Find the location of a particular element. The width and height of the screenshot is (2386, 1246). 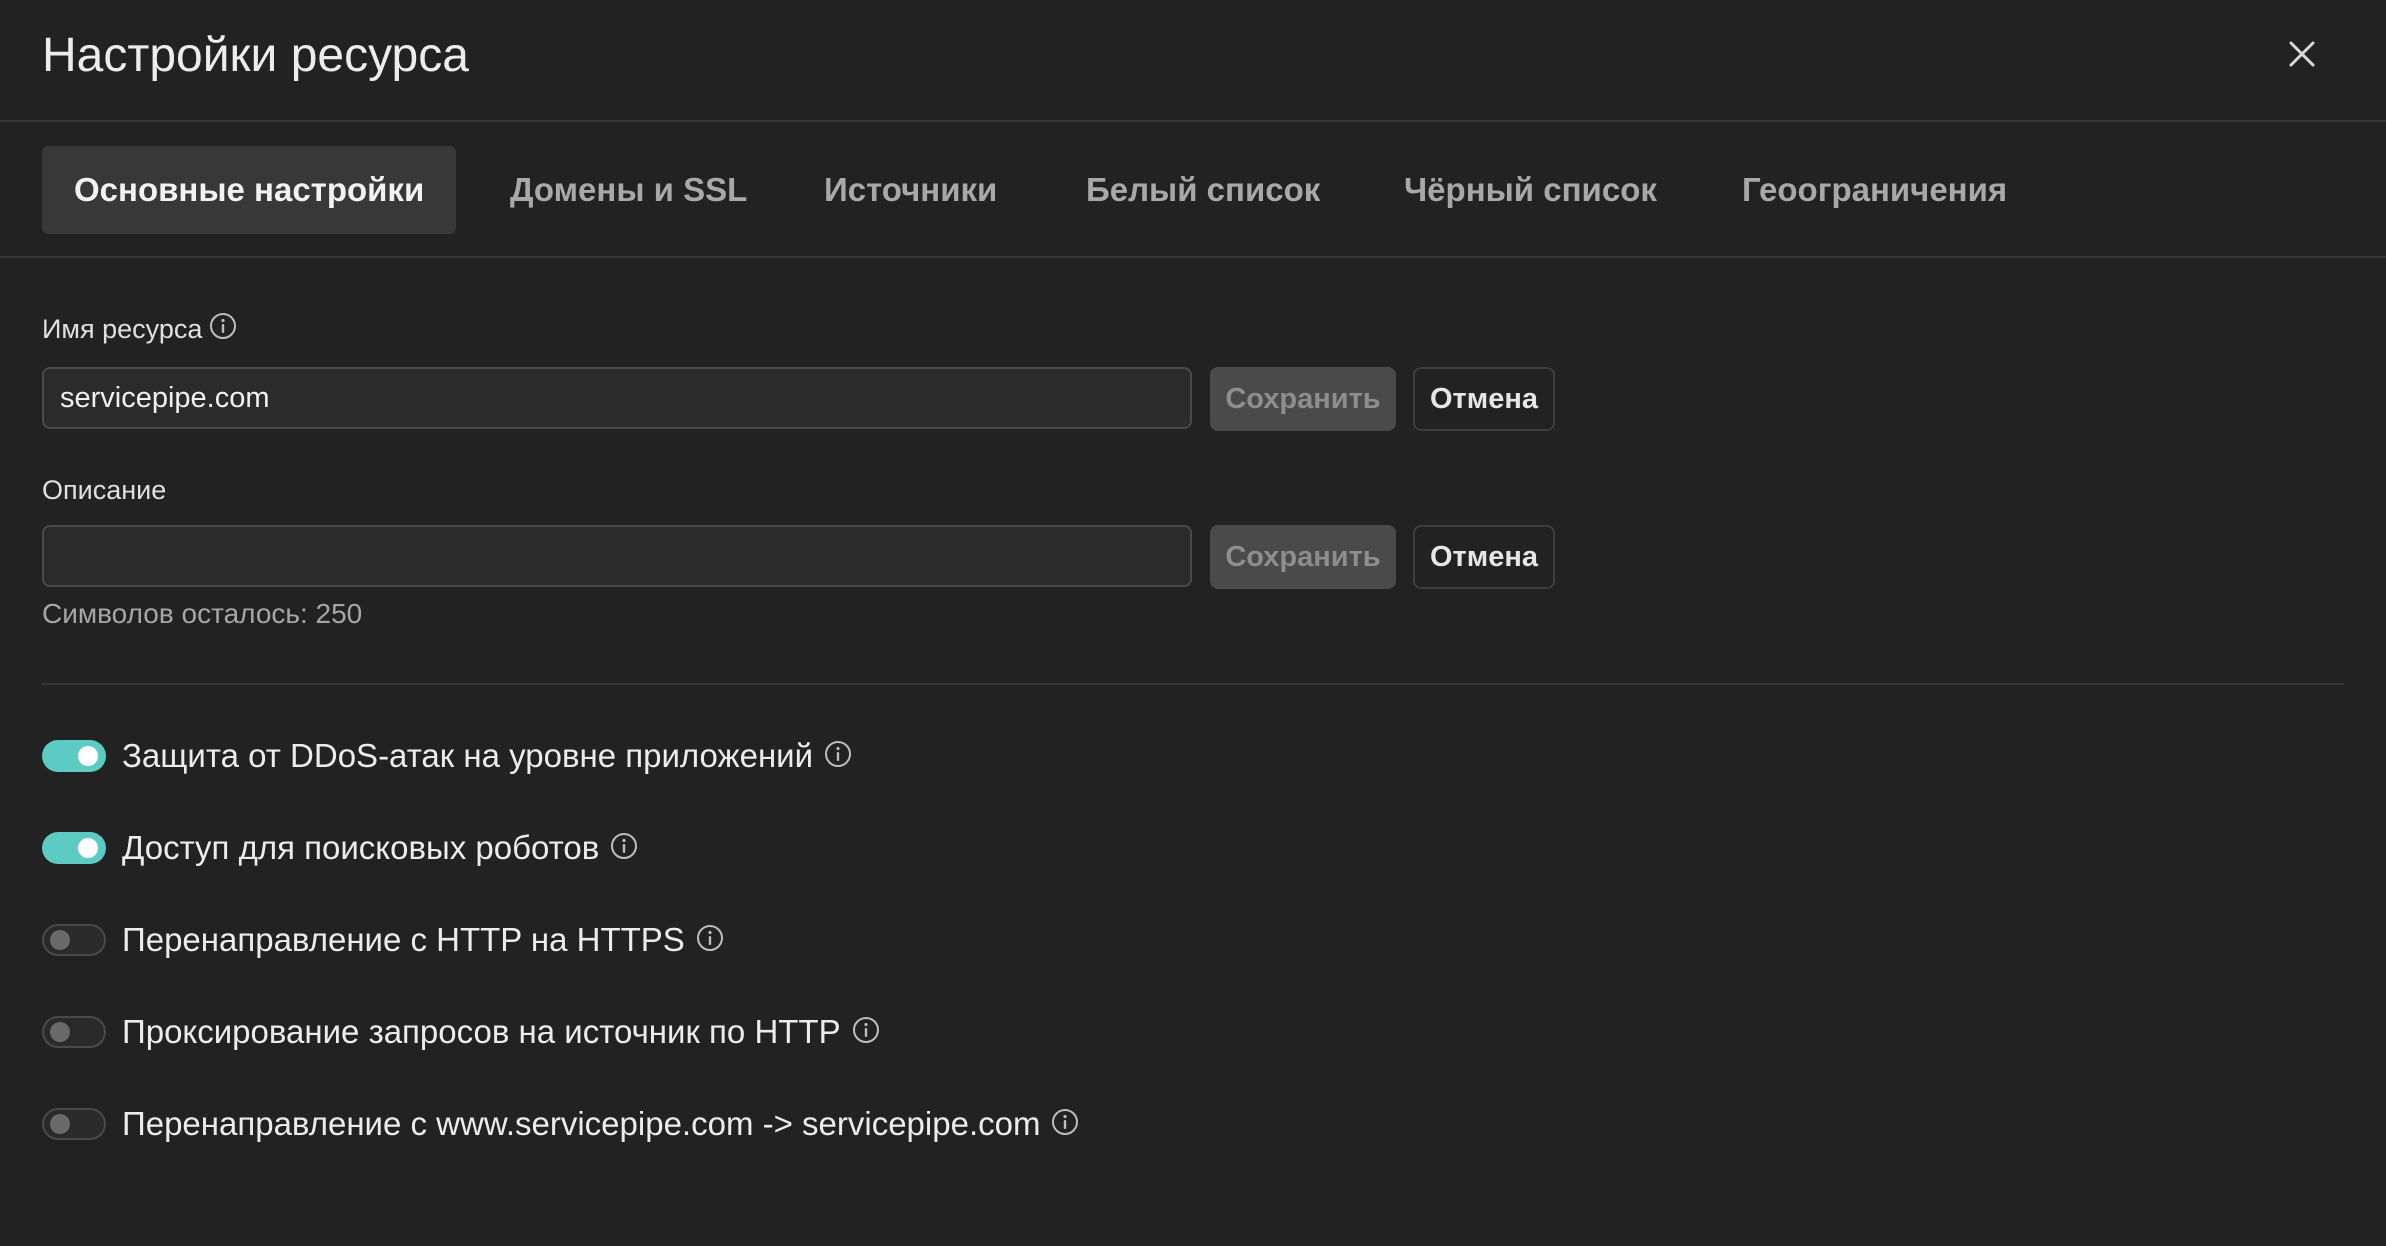

resource-name-input is located at coordinates (617, 398).